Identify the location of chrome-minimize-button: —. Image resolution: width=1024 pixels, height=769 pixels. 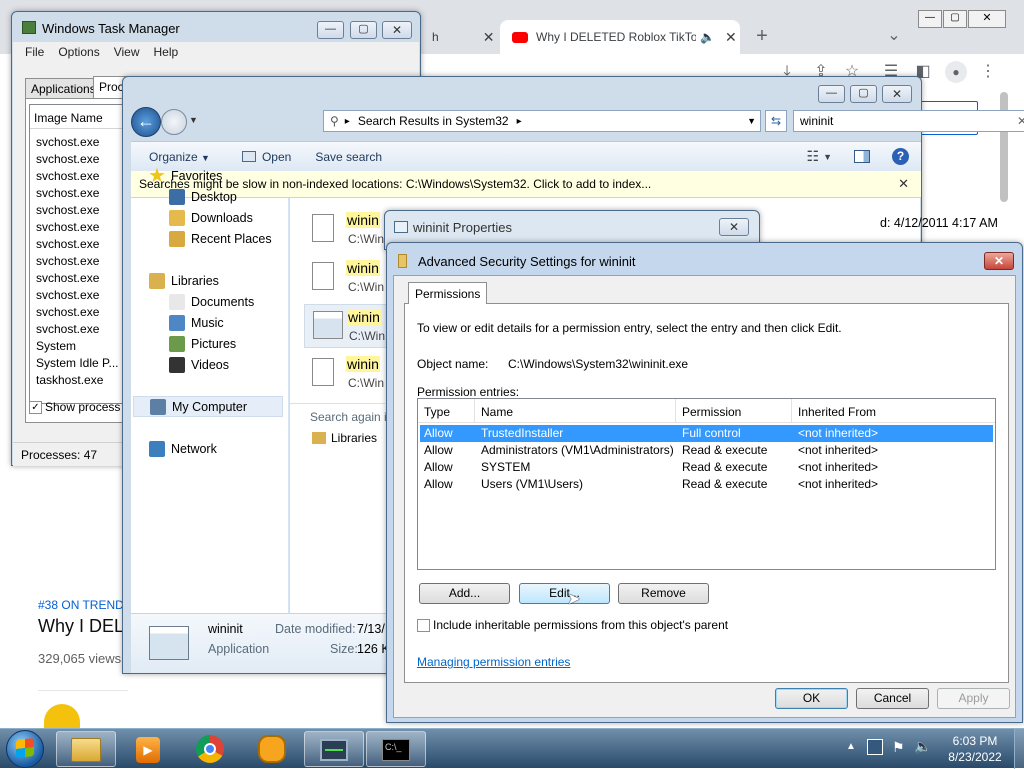
(930, 19).